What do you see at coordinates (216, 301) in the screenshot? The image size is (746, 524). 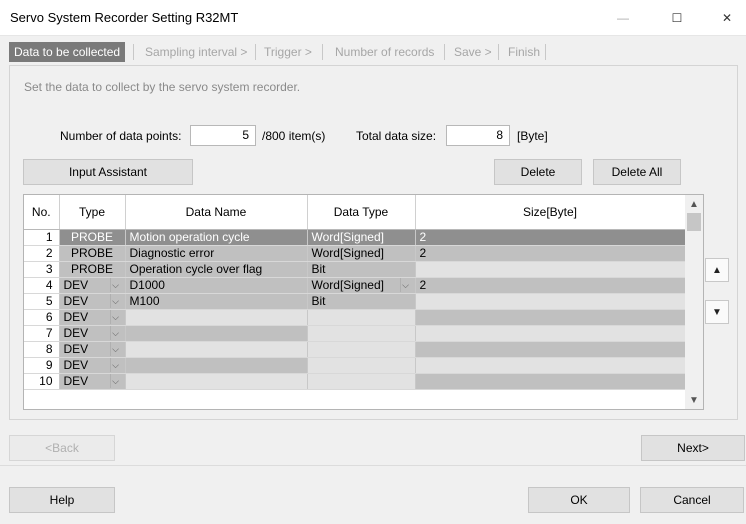 I see `data-name-cell: M100` at bounding box center [216, 301].